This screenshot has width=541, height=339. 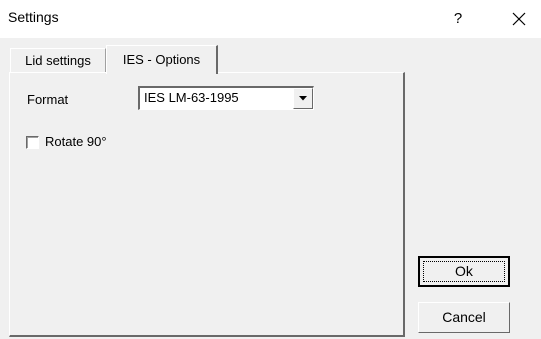 I want to click on tab-ies-options: IES - Options, so click(x=162, y=59).